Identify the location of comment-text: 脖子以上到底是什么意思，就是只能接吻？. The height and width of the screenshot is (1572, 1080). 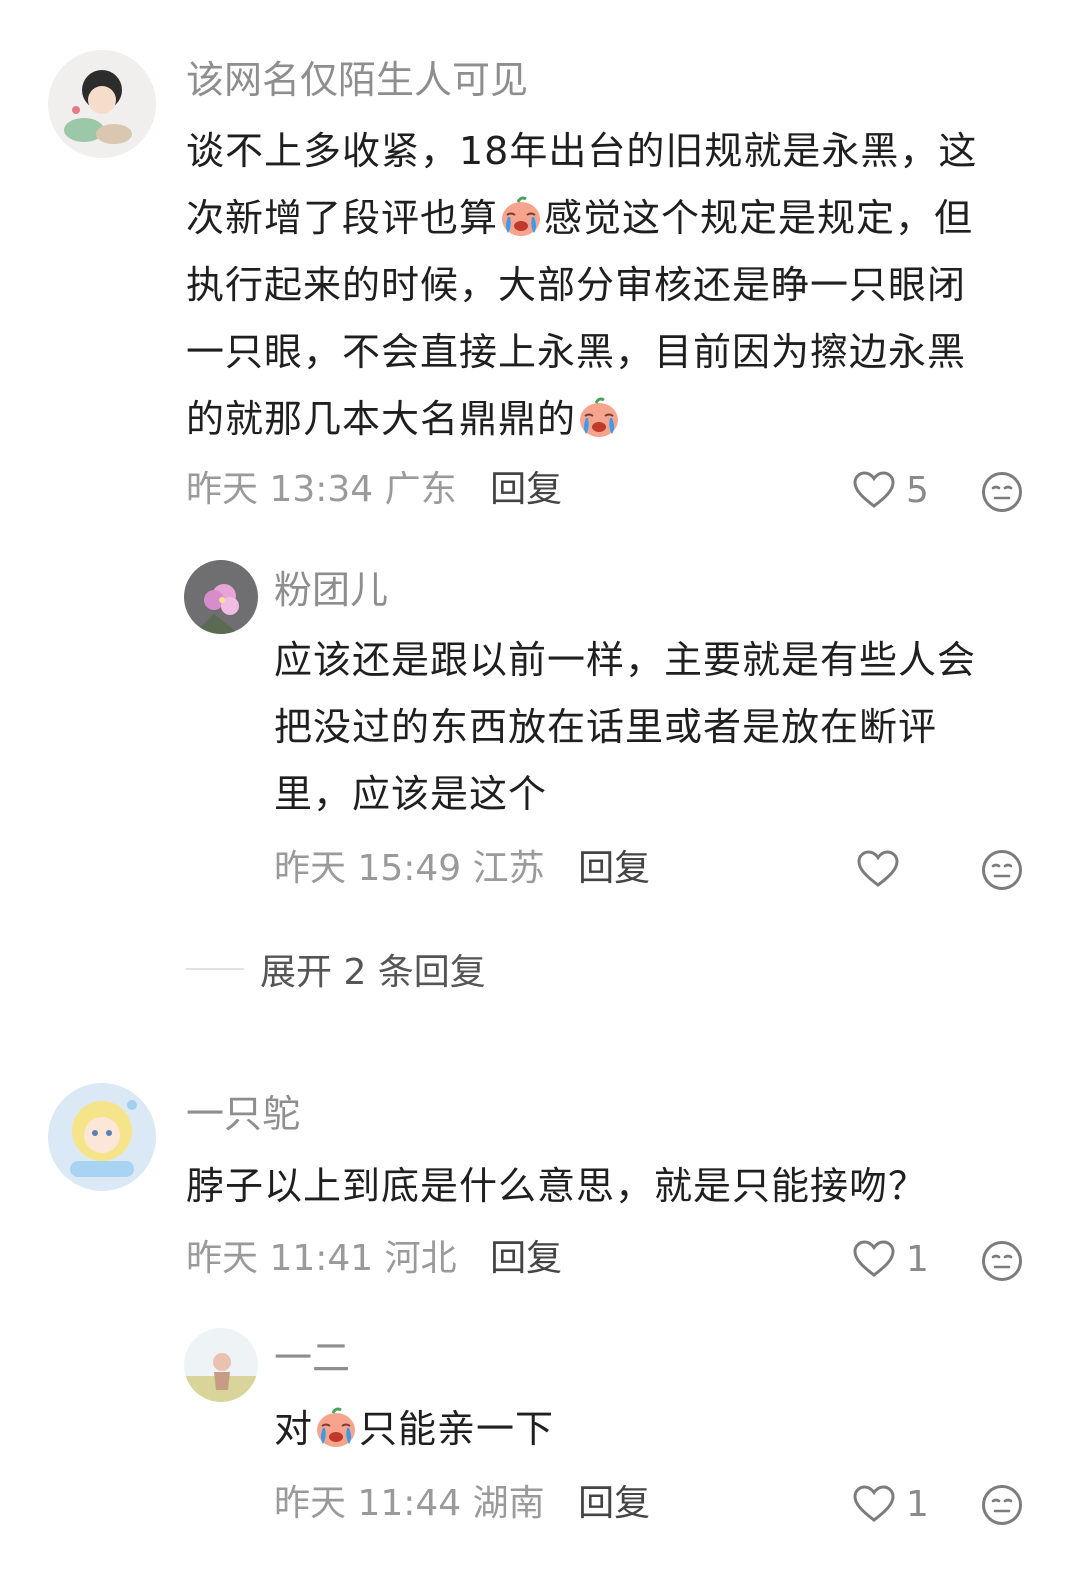
(621, 1186).